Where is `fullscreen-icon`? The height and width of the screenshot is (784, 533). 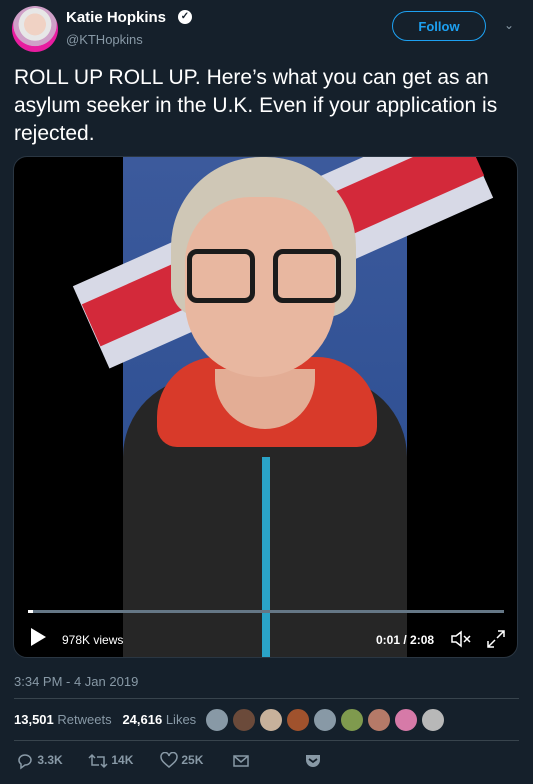
fullscreen-icon is located at coordinates (496, 639).